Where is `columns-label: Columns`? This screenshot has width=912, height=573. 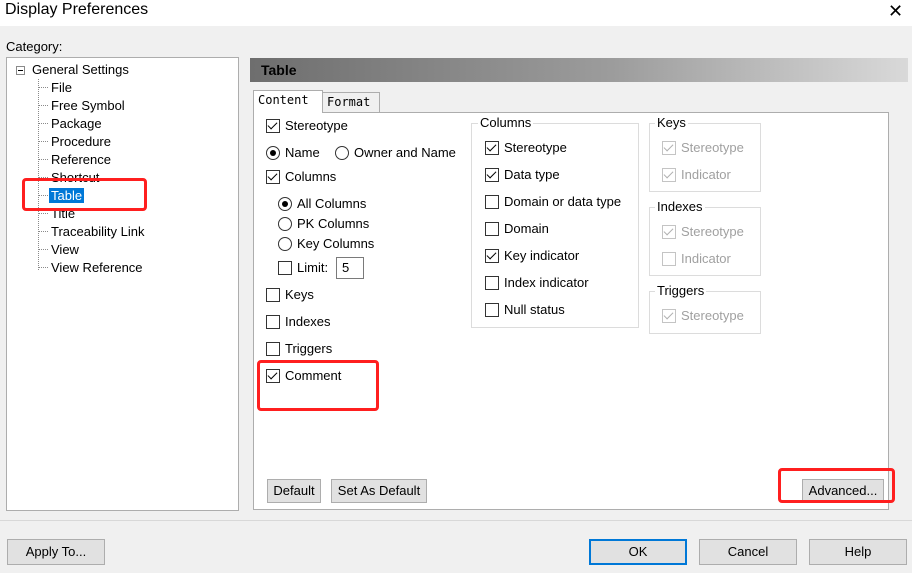 columns-label: Columns is located at coordinates (311, 176).